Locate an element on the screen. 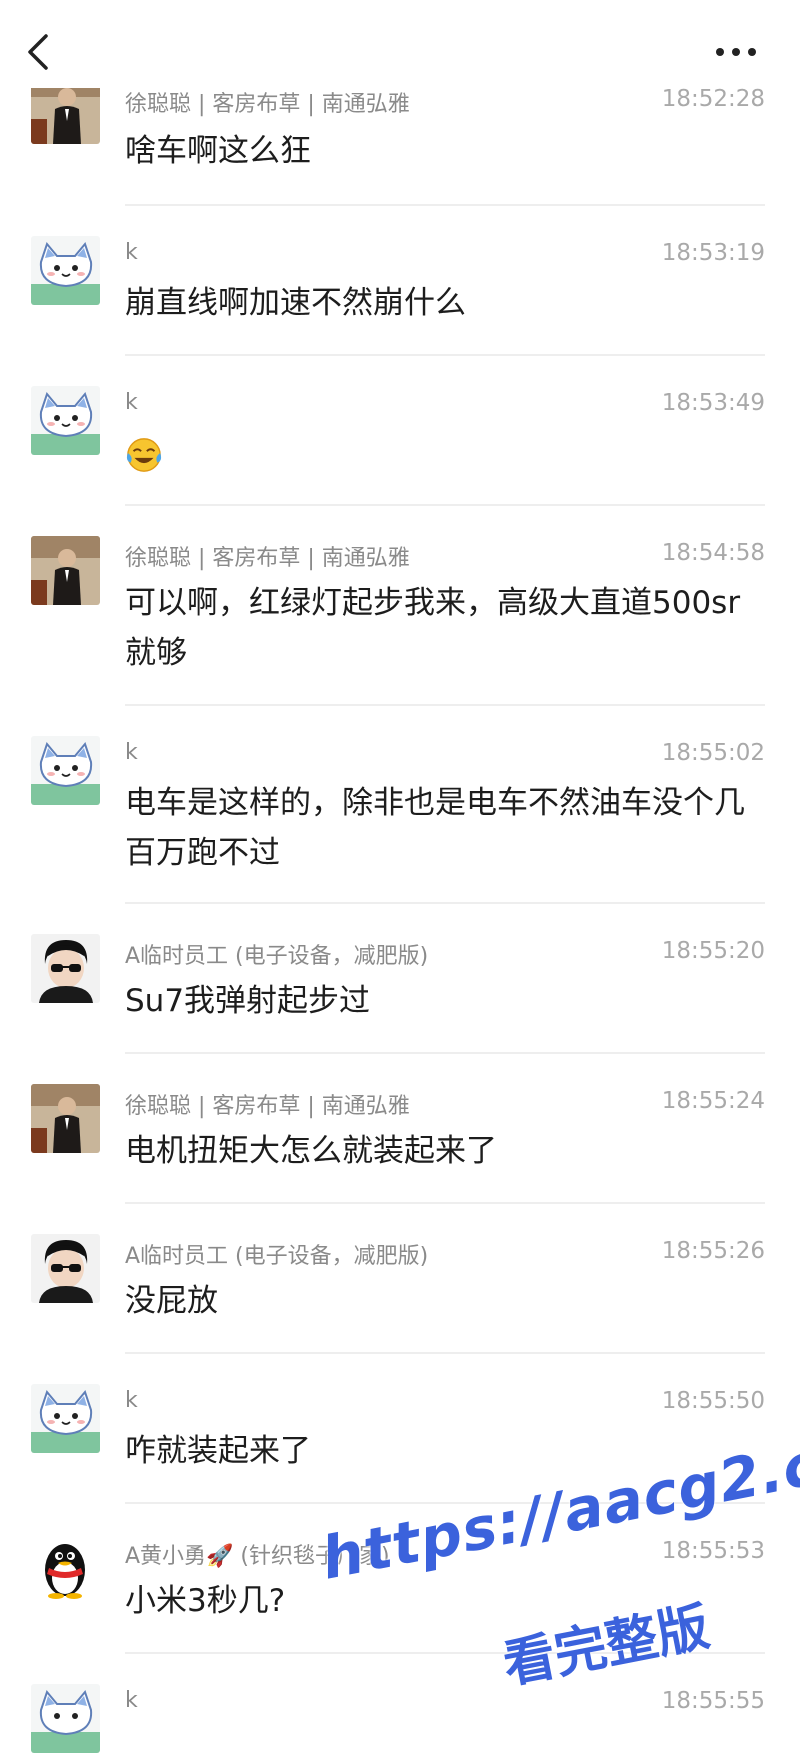 Image resolution: width=800 pixels, height=1753 pixels. message-text: 电车是这样的，除非也是电车不然油车没个几百万跑不过 is located at coordinates (435, 828).